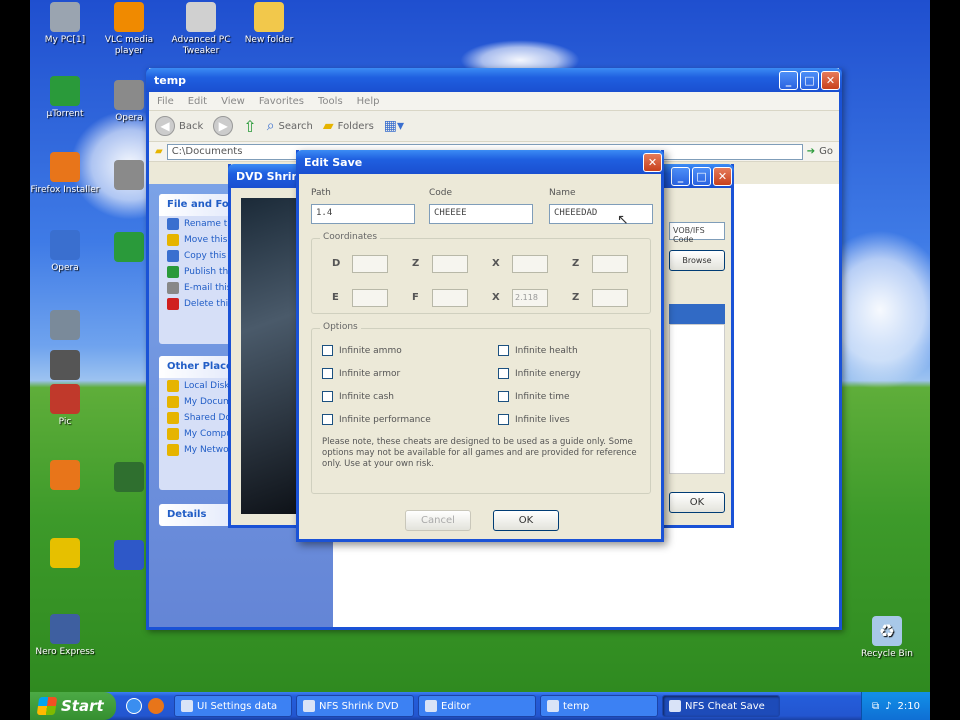 The height and width of the screenshot is (720, 960). Describe the element at coordinates (367, 396) in the screenshot. I see `option-label: Infinite cash` at that location.